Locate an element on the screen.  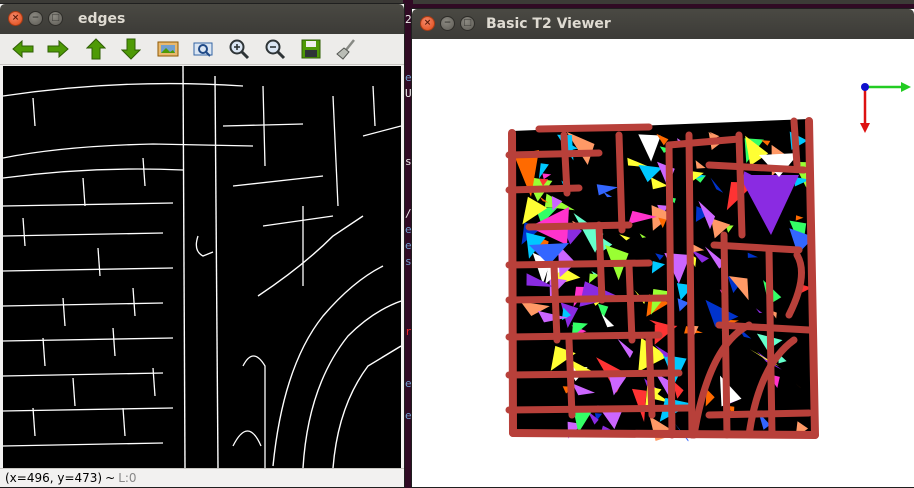
t2-titlebar: × − □ Basic T2 Viewer is located at coordinates (663, 24).